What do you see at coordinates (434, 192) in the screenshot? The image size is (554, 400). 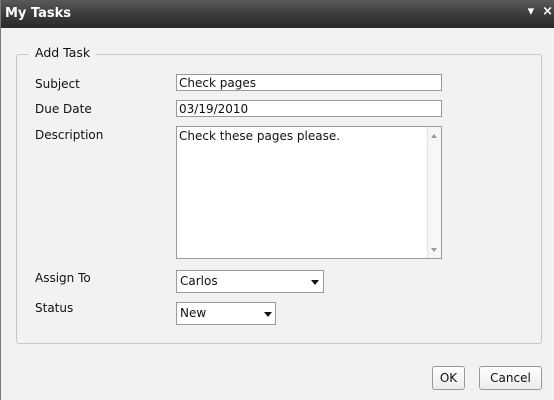 I see `description-scrollbar` at bounding box center [434, 192].